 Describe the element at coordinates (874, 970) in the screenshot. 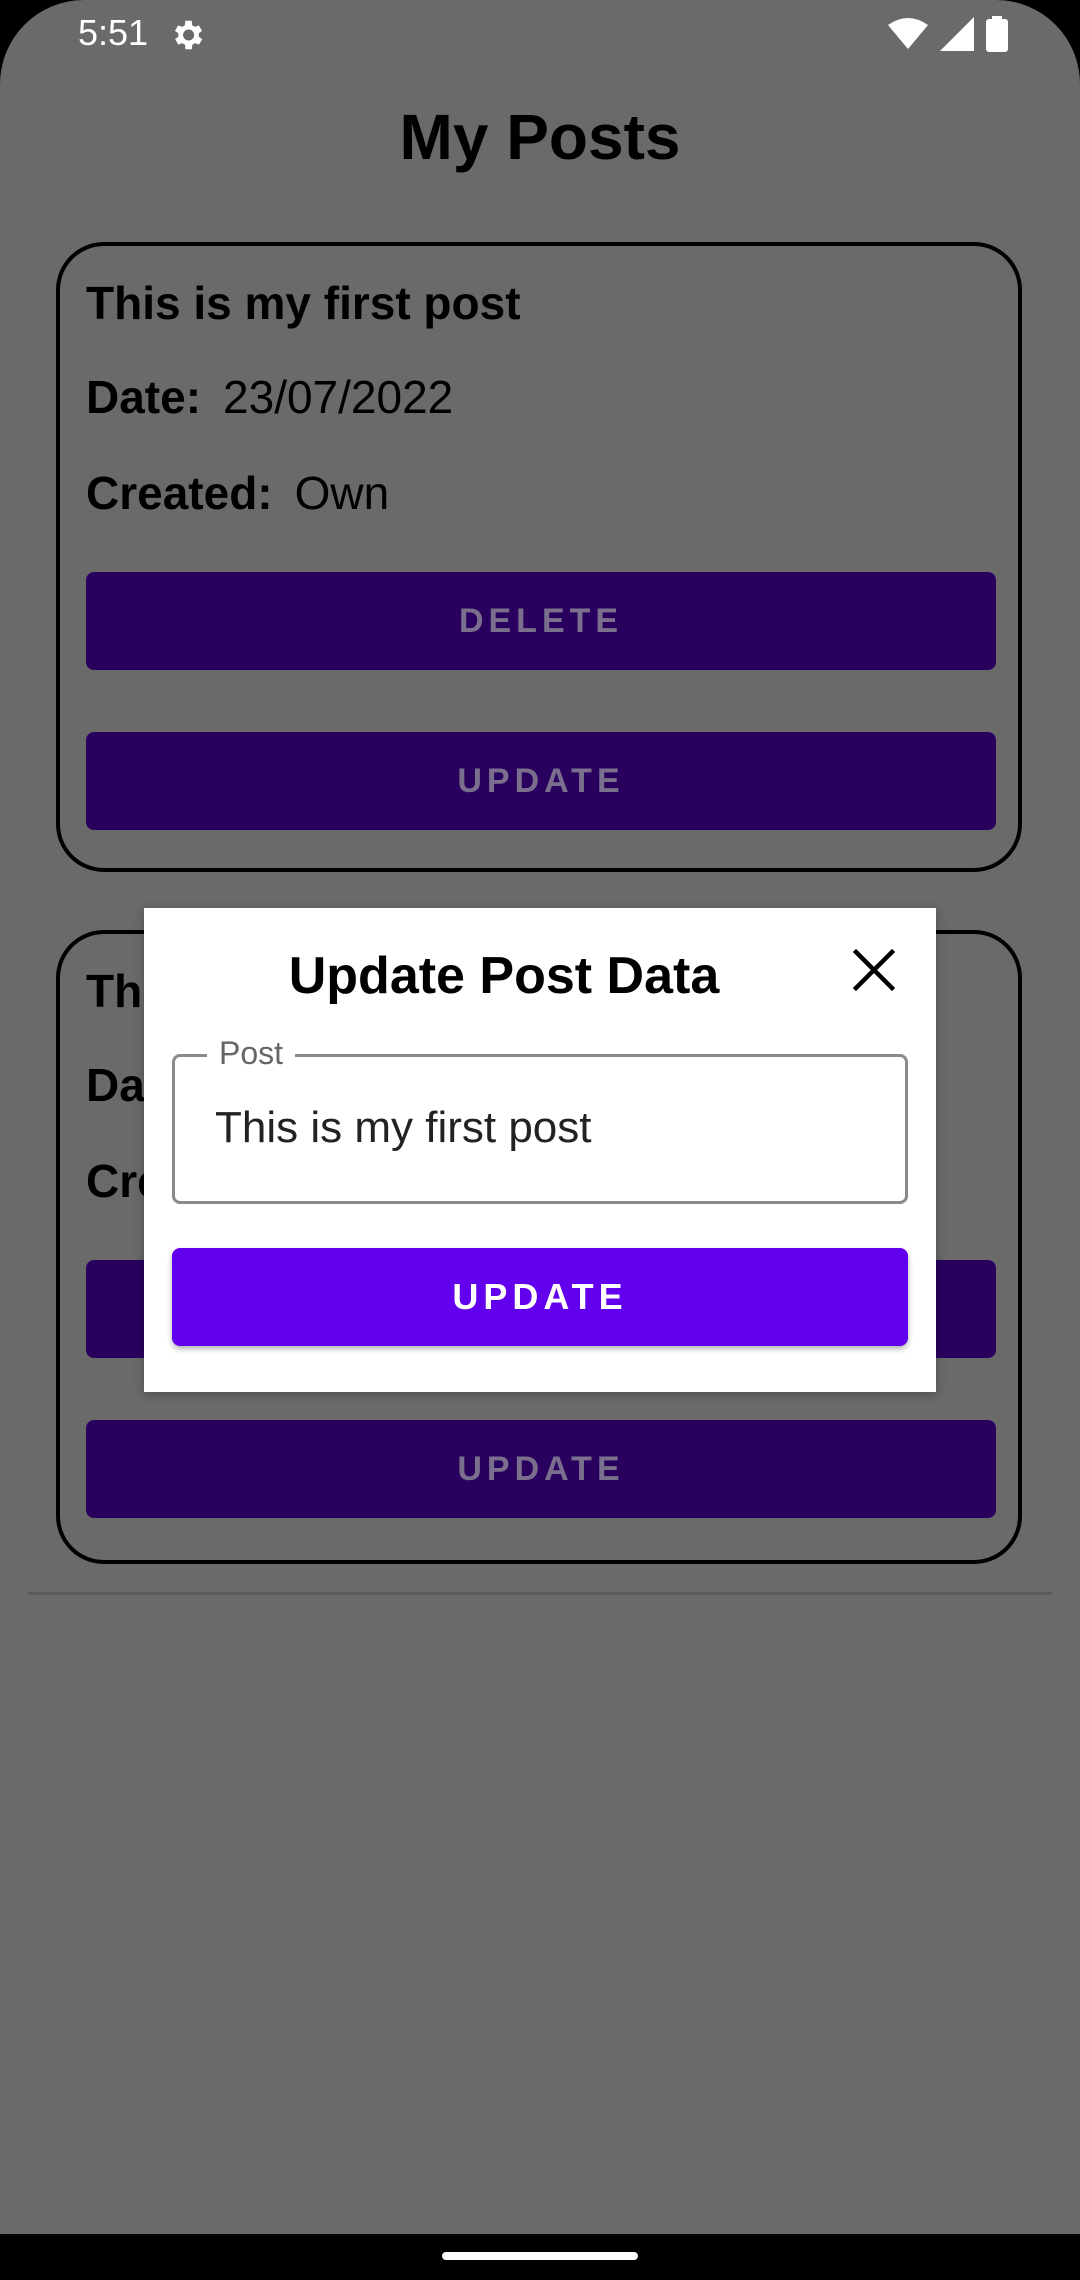

I see `close-icon` at that location.